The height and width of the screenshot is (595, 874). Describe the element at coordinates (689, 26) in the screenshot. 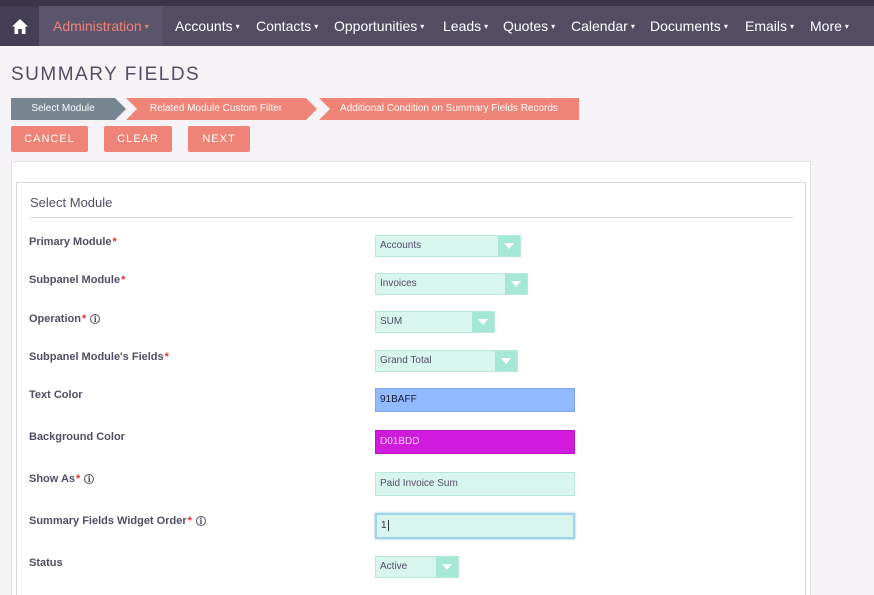

I see `nav-documents: Documents ▾` at that location.